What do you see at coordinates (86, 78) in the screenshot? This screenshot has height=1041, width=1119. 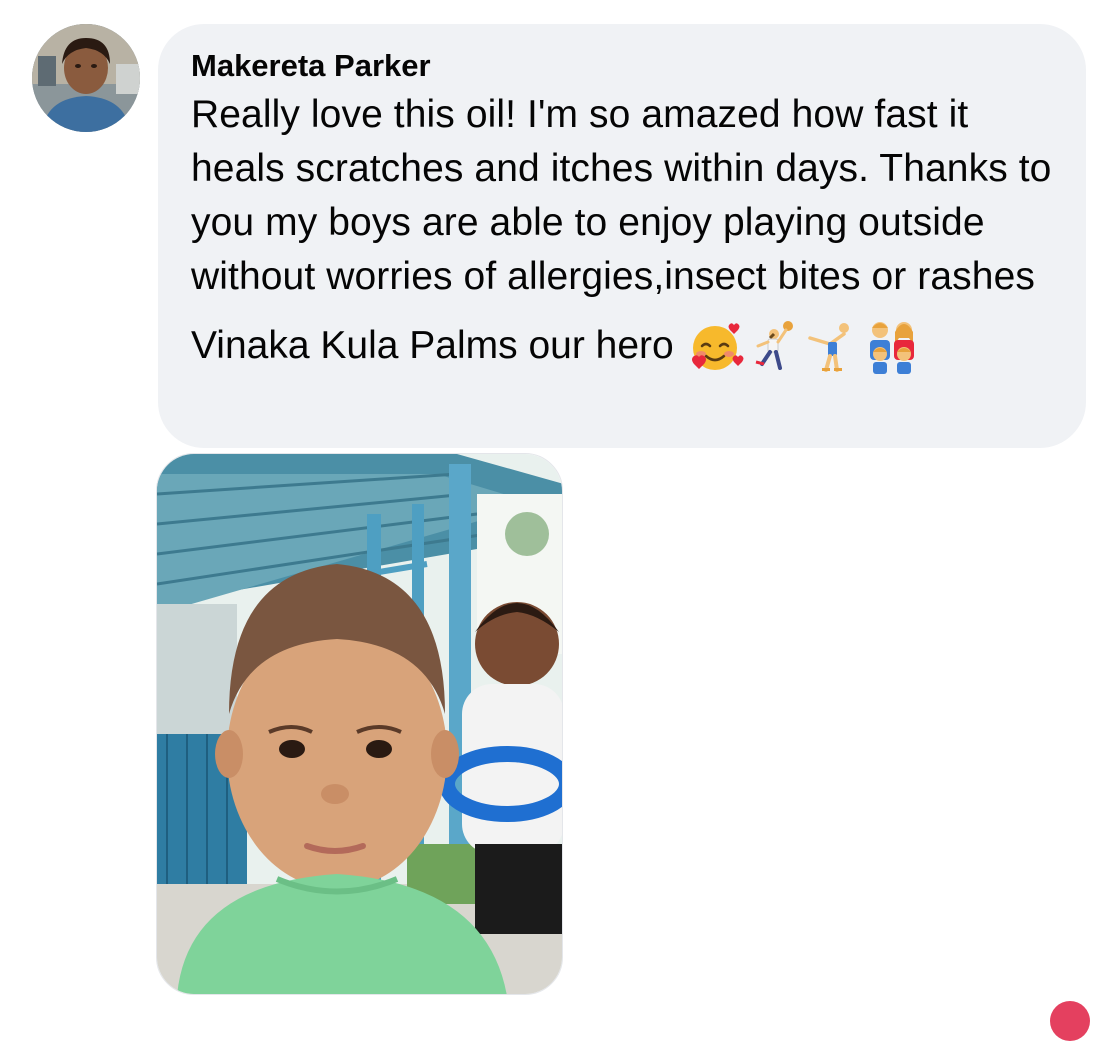 I see `commenter-avatar` at bounding box center [86, 78].